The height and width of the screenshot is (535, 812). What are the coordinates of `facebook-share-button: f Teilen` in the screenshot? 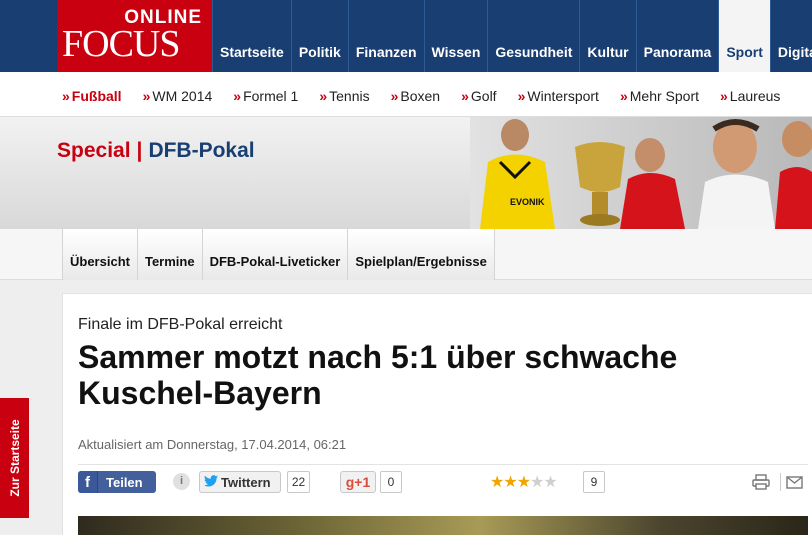 It's located at (117, 482).